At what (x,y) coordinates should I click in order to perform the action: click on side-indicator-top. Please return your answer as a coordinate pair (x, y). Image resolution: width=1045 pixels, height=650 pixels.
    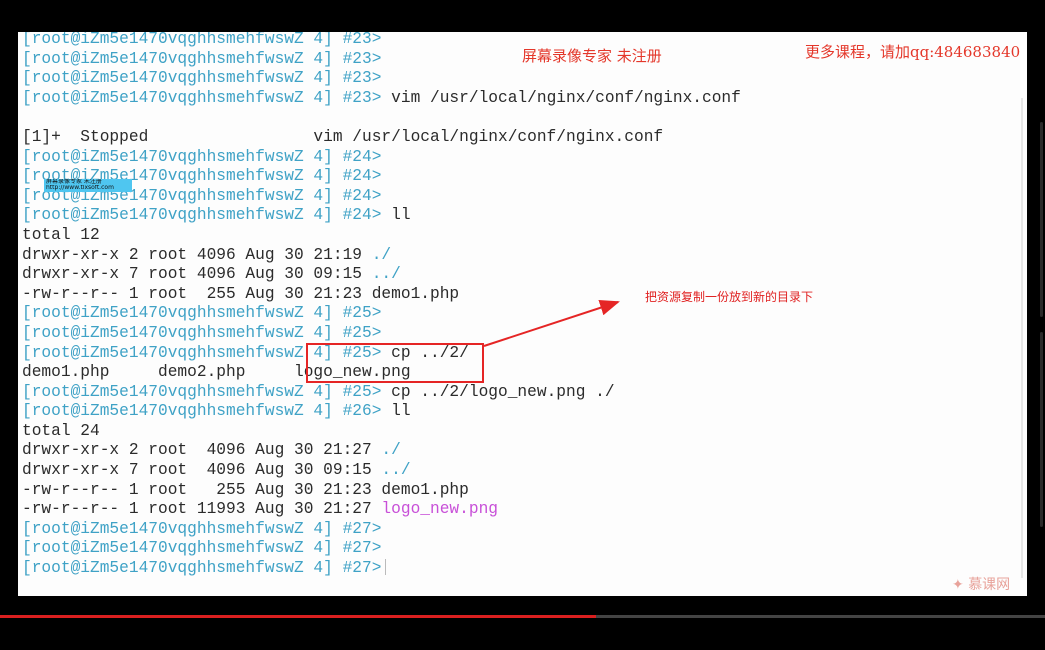
    Looking at the image, I should click on (1041, 219).